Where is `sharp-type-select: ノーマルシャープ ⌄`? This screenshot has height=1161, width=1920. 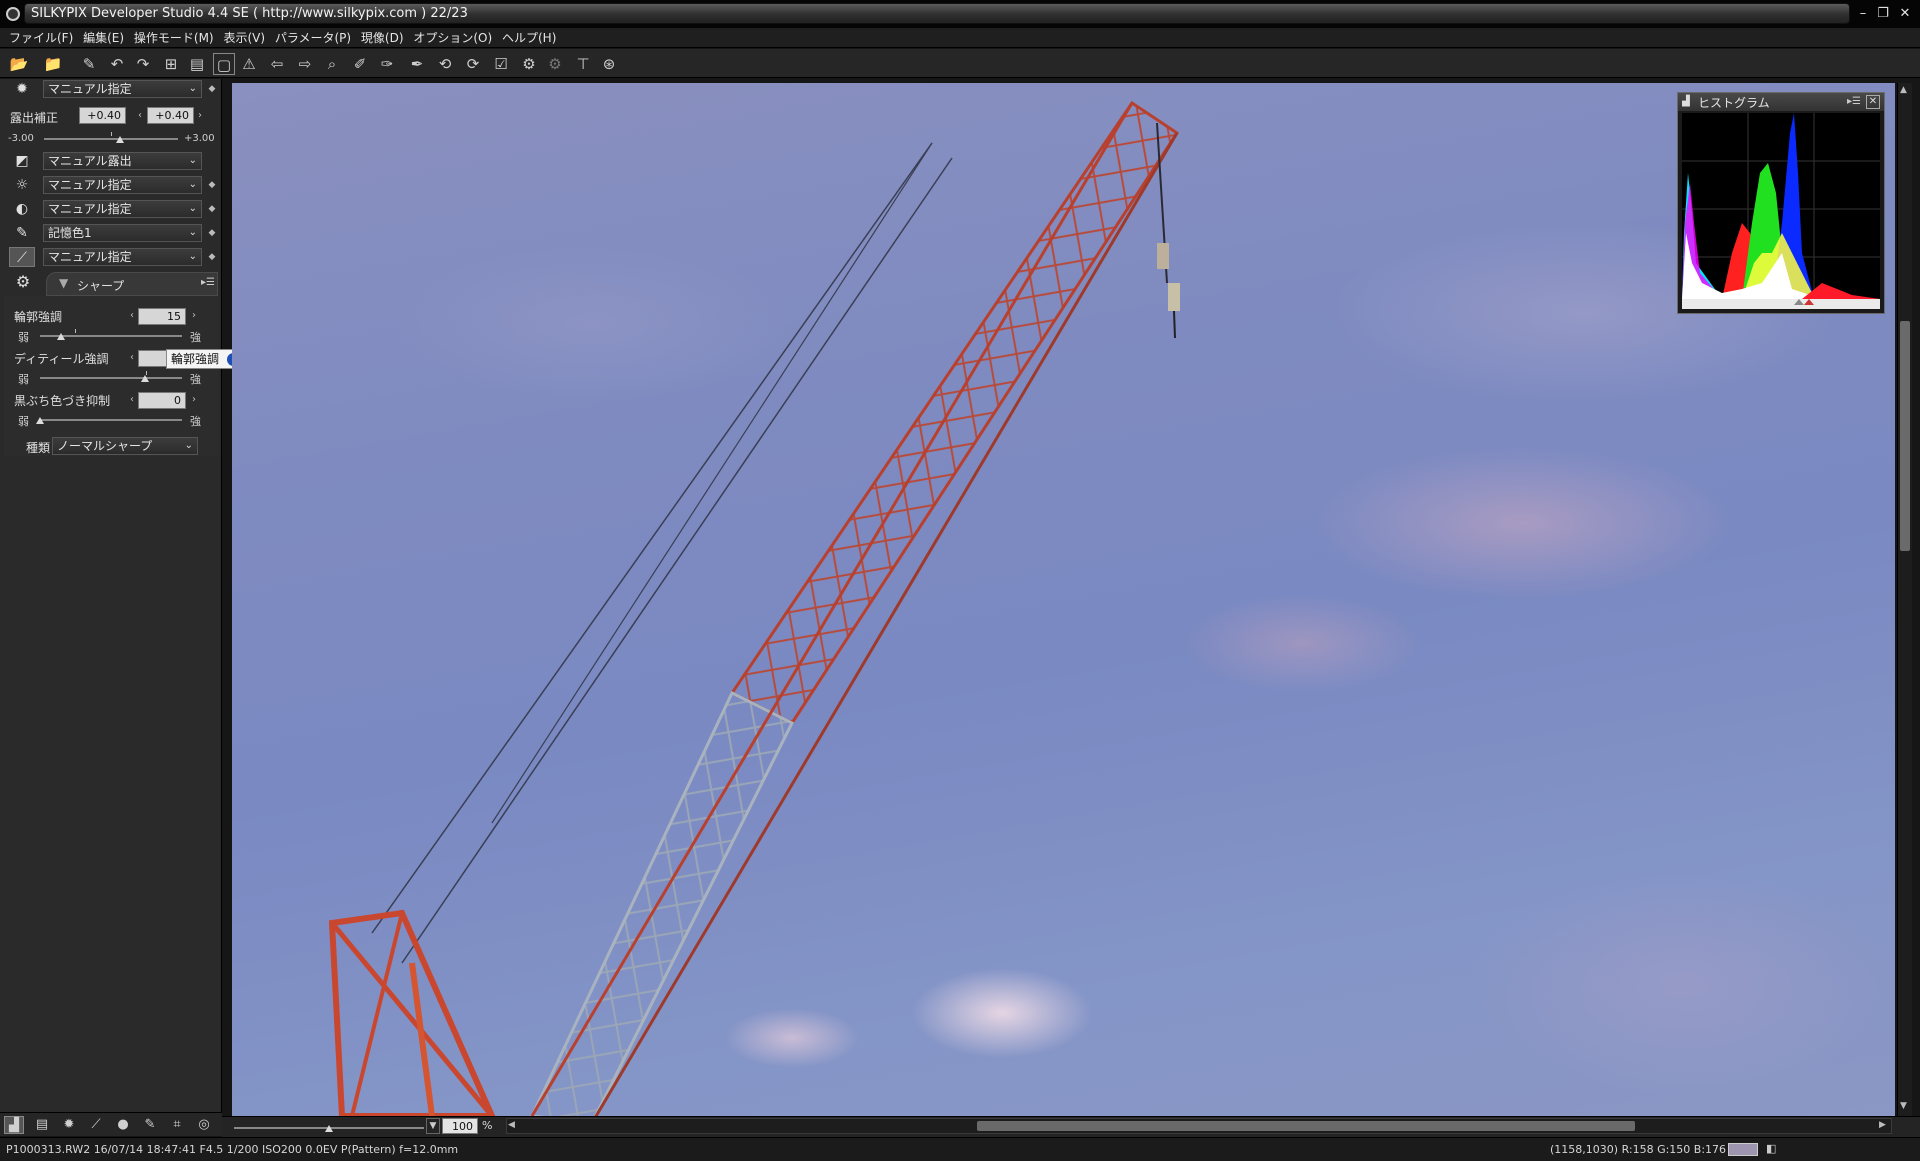
sharp-type-select: ノーマルシャープ ⌄ is located at coordinates (125, 446).